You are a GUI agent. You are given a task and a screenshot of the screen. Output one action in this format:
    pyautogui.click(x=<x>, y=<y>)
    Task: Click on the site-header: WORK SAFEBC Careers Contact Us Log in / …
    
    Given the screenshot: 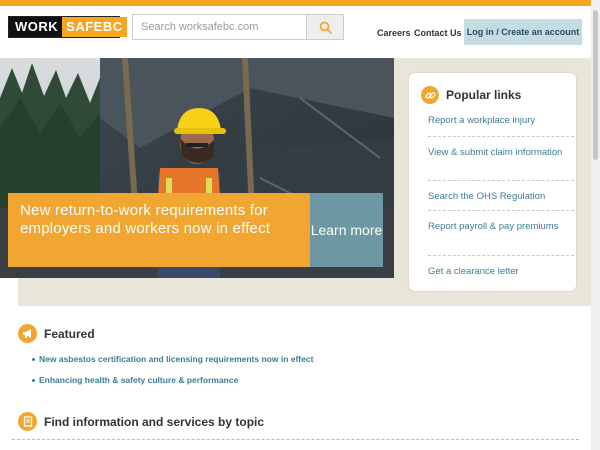 What is the action you would take?
    pyautogui.click(x=300, y=32)
    